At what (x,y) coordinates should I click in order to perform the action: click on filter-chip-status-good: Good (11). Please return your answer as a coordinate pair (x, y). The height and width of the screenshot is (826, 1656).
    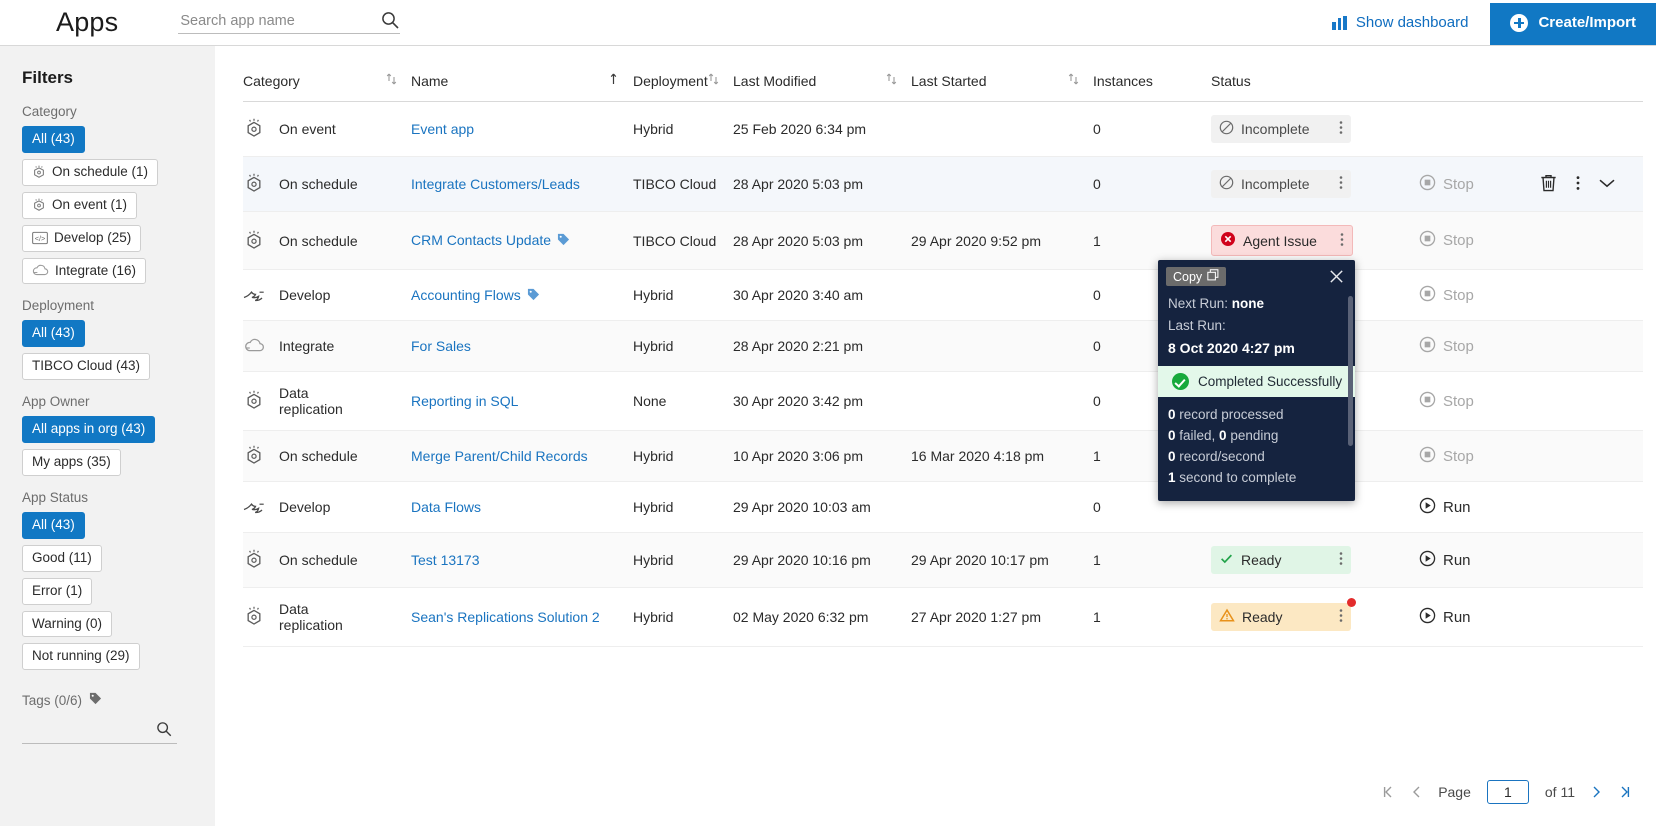
    Looking at the image, I should click on (62, 558).